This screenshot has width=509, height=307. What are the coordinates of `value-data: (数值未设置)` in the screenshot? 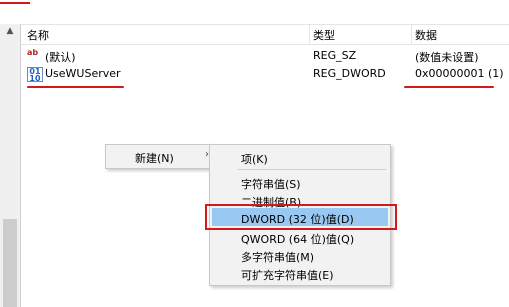 It's located at (447, 57).